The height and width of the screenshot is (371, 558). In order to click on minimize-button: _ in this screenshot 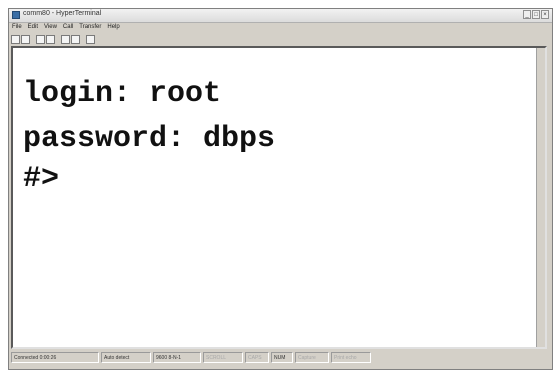, I will do `click(527, 14)`.